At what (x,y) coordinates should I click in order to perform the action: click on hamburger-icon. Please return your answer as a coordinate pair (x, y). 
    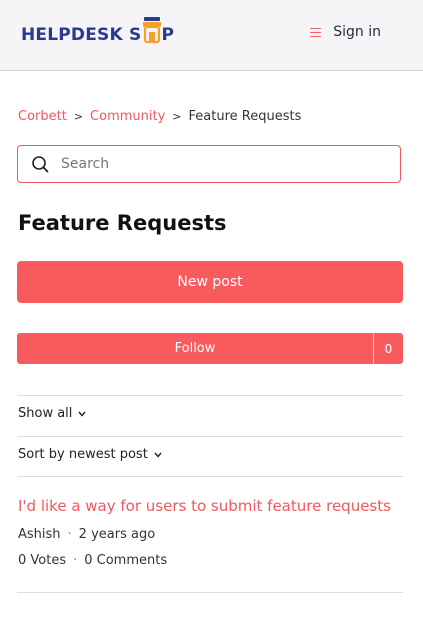
    Looking at the image, I should click on (316, 32).